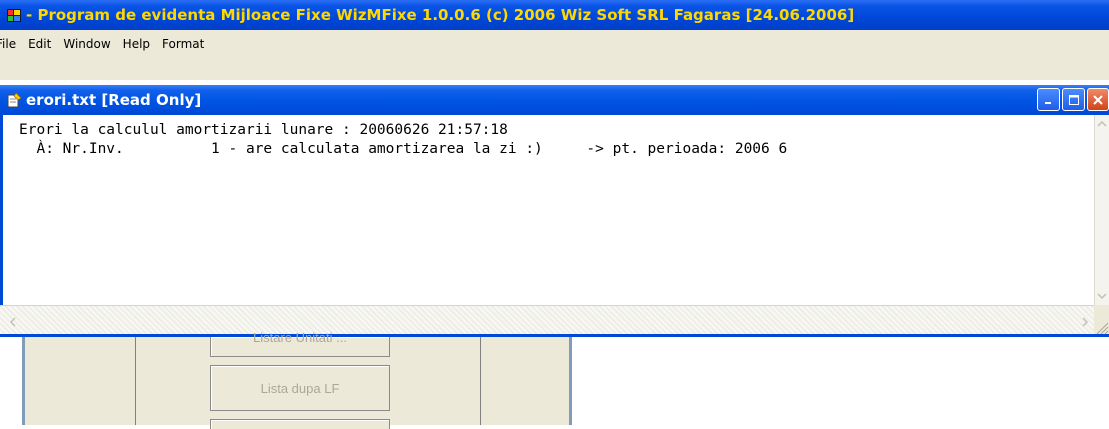 This screenshot has width=1109, height=429. Describe the element at coordinates (14, 15) in the screenshot. I see `app-logo-icon` at that location.